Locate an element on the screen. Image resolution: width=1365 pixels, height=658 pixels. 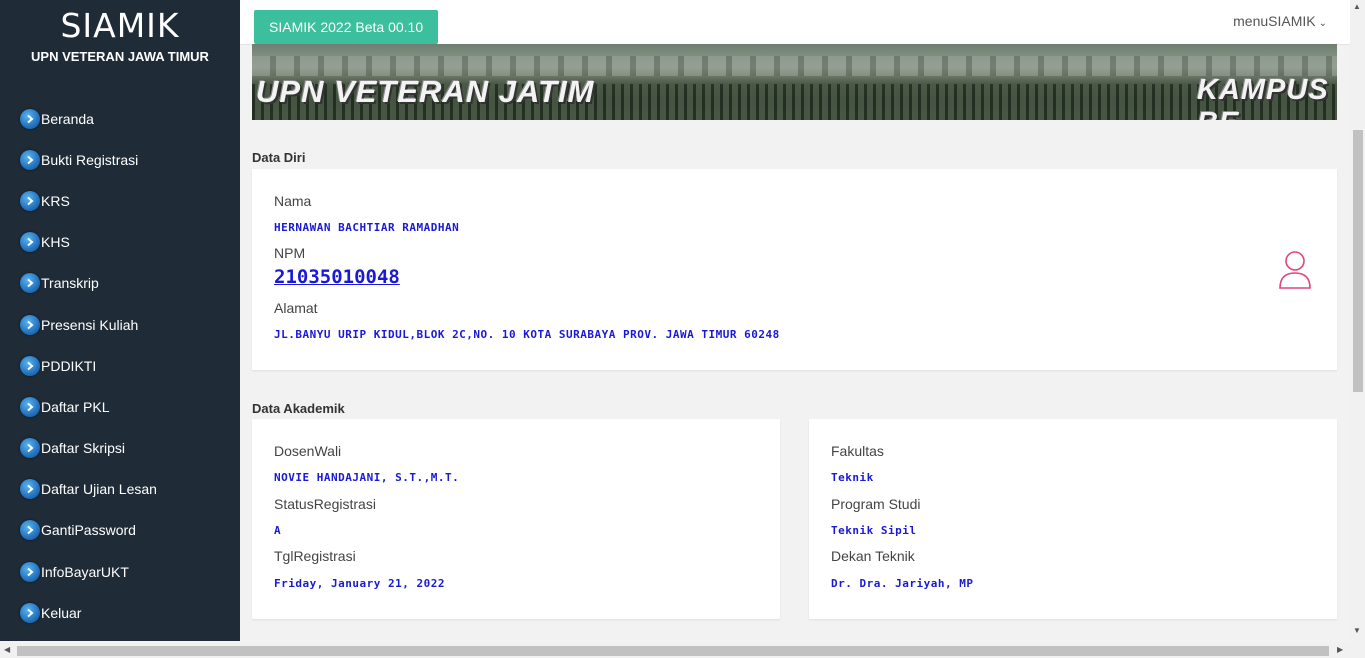
data-akademik-title: Data Akademik is located at coordinates (298, 408).